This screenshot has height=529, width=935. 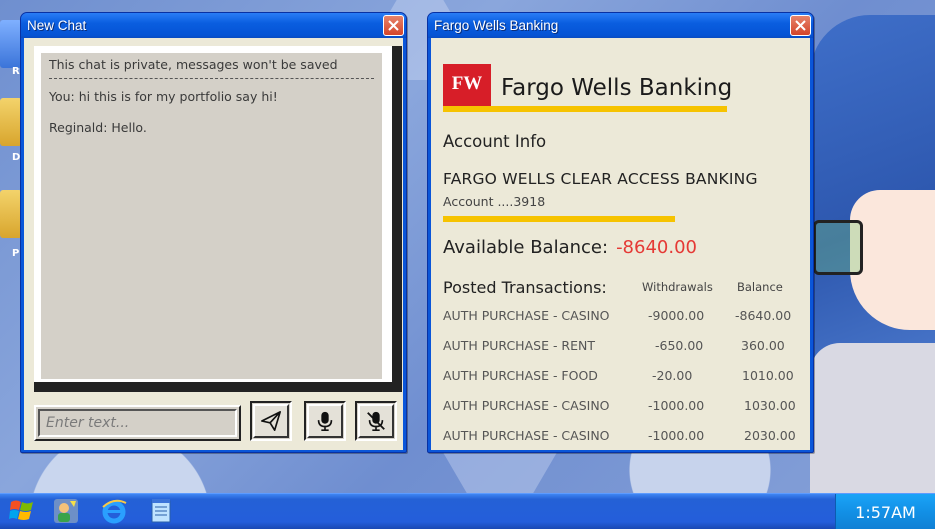 I want to click on send-button-face, so click(x=271, y=421).